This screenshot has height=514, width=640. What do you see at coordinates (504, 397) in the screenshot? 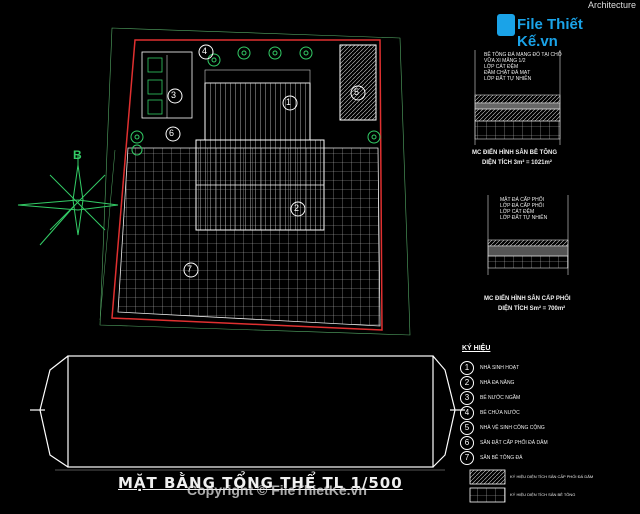
I see `legend-item: 3 BỂ NƯỚC NGẦM` at bounding box center [504, 397].